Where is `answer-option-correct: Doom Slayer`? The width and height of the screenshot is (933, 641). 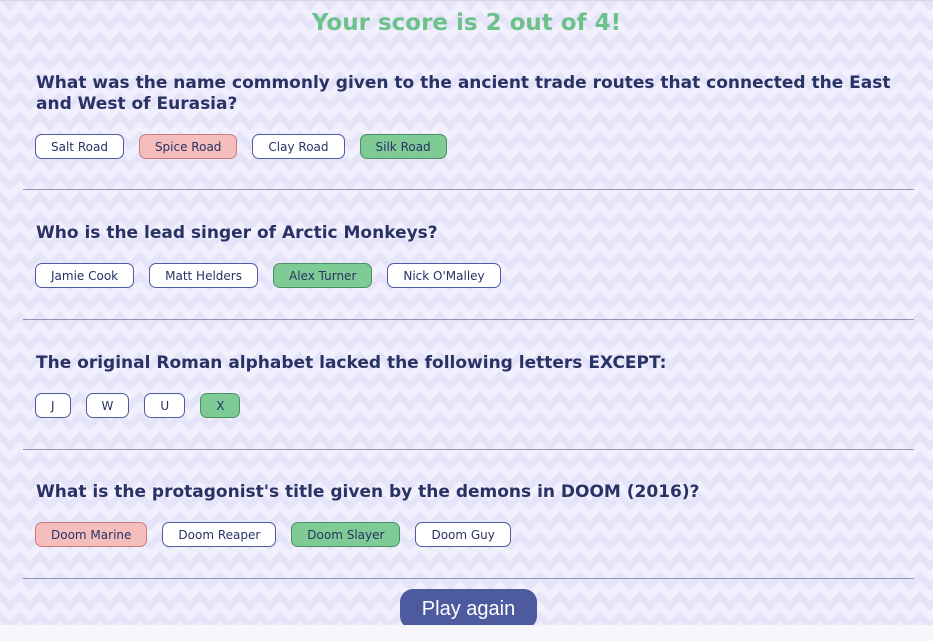 answer-option-correct: Doom Slayer is located at coordinates (346, 534).